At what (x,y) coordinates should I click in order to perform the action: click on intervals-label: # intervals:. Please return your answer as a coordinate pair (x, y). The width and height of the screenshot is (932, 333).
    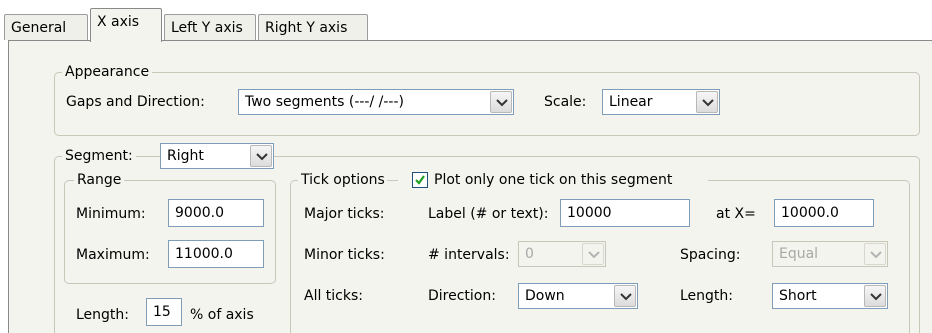
    Looking at the image, I should click on (469, 255).